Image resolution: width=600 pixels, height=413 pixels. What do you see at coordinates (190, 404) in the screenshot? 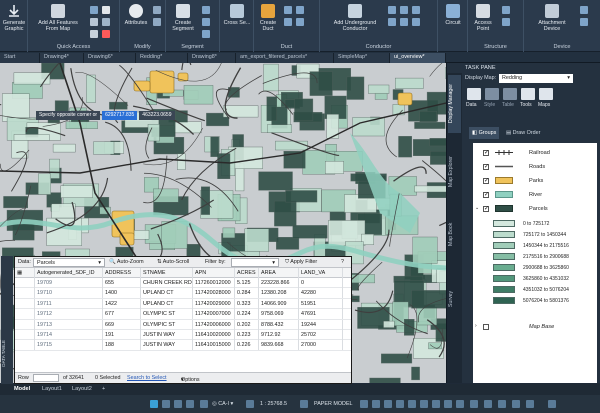
I see `annotation-icon` at bounding box center [190, 404].